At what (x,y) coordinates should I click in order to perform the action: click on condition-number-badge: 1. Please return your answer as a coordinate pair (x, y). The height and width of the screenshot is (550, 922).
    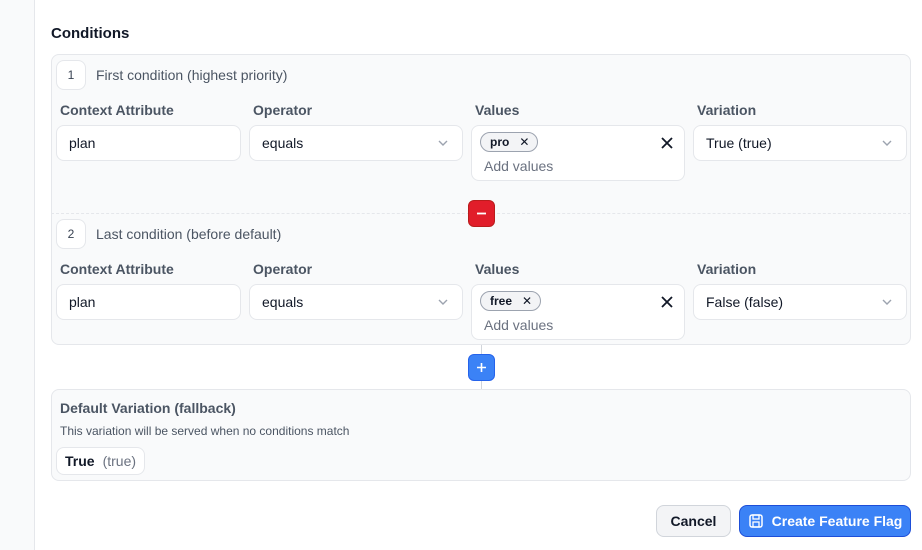
    Looking at the image, I should click on (71, 75).